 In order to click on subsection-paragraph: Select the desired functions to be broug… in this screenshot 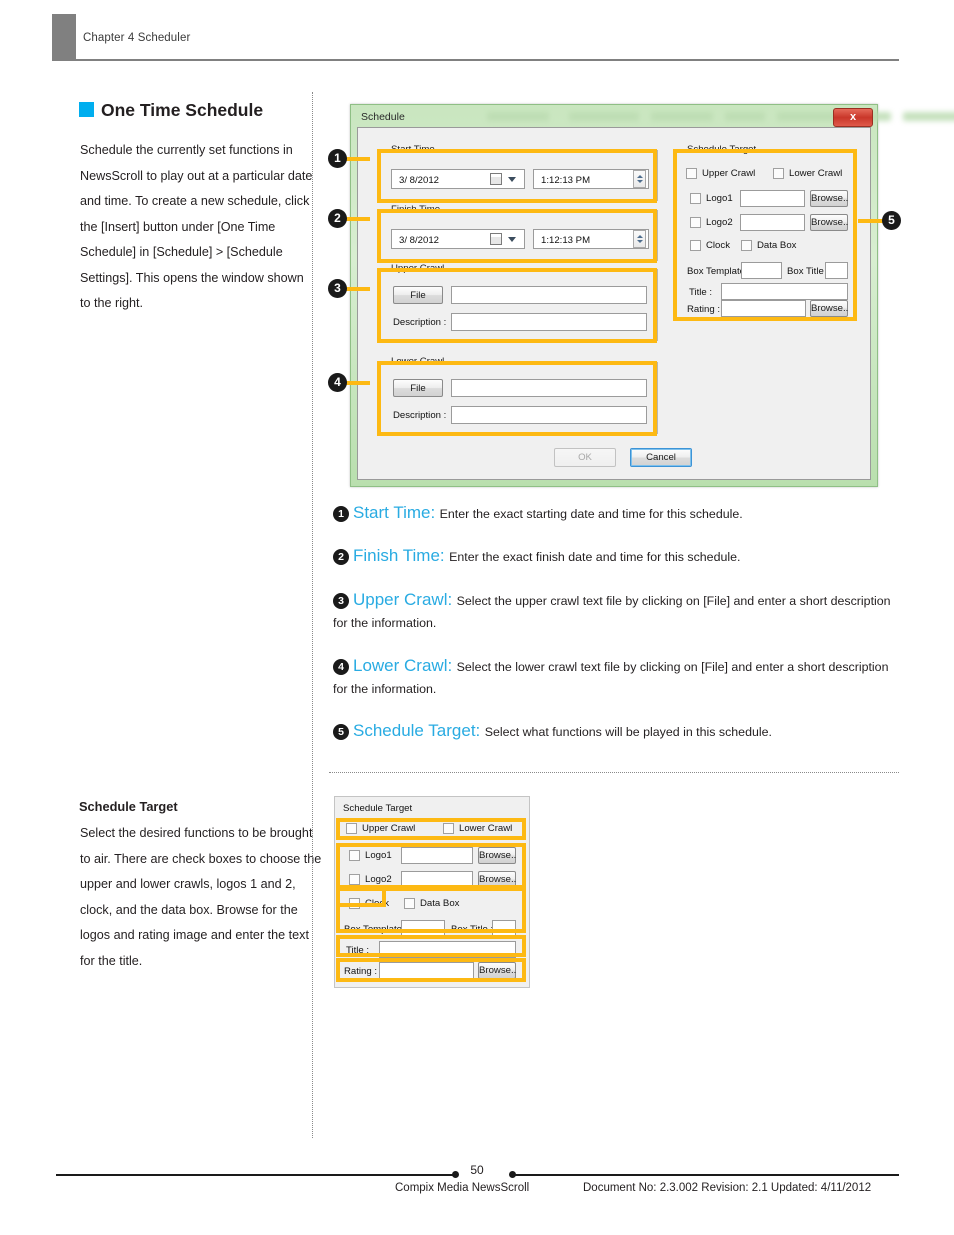, I will do `click(201, 897)`.